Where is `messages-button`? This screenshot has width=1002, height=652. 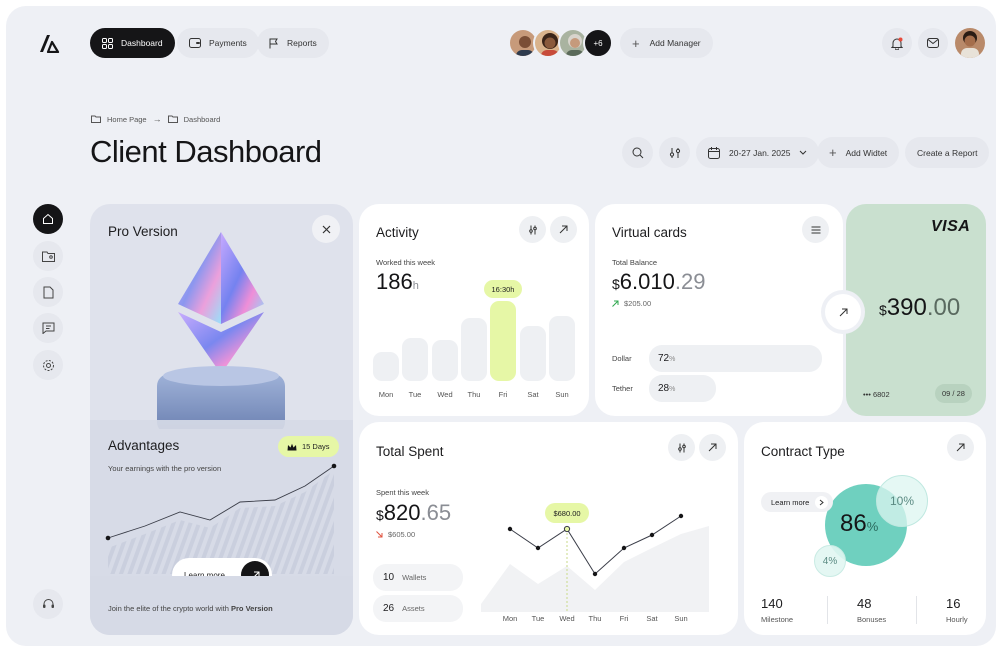 messages-button is located at coordinates (933, 43).